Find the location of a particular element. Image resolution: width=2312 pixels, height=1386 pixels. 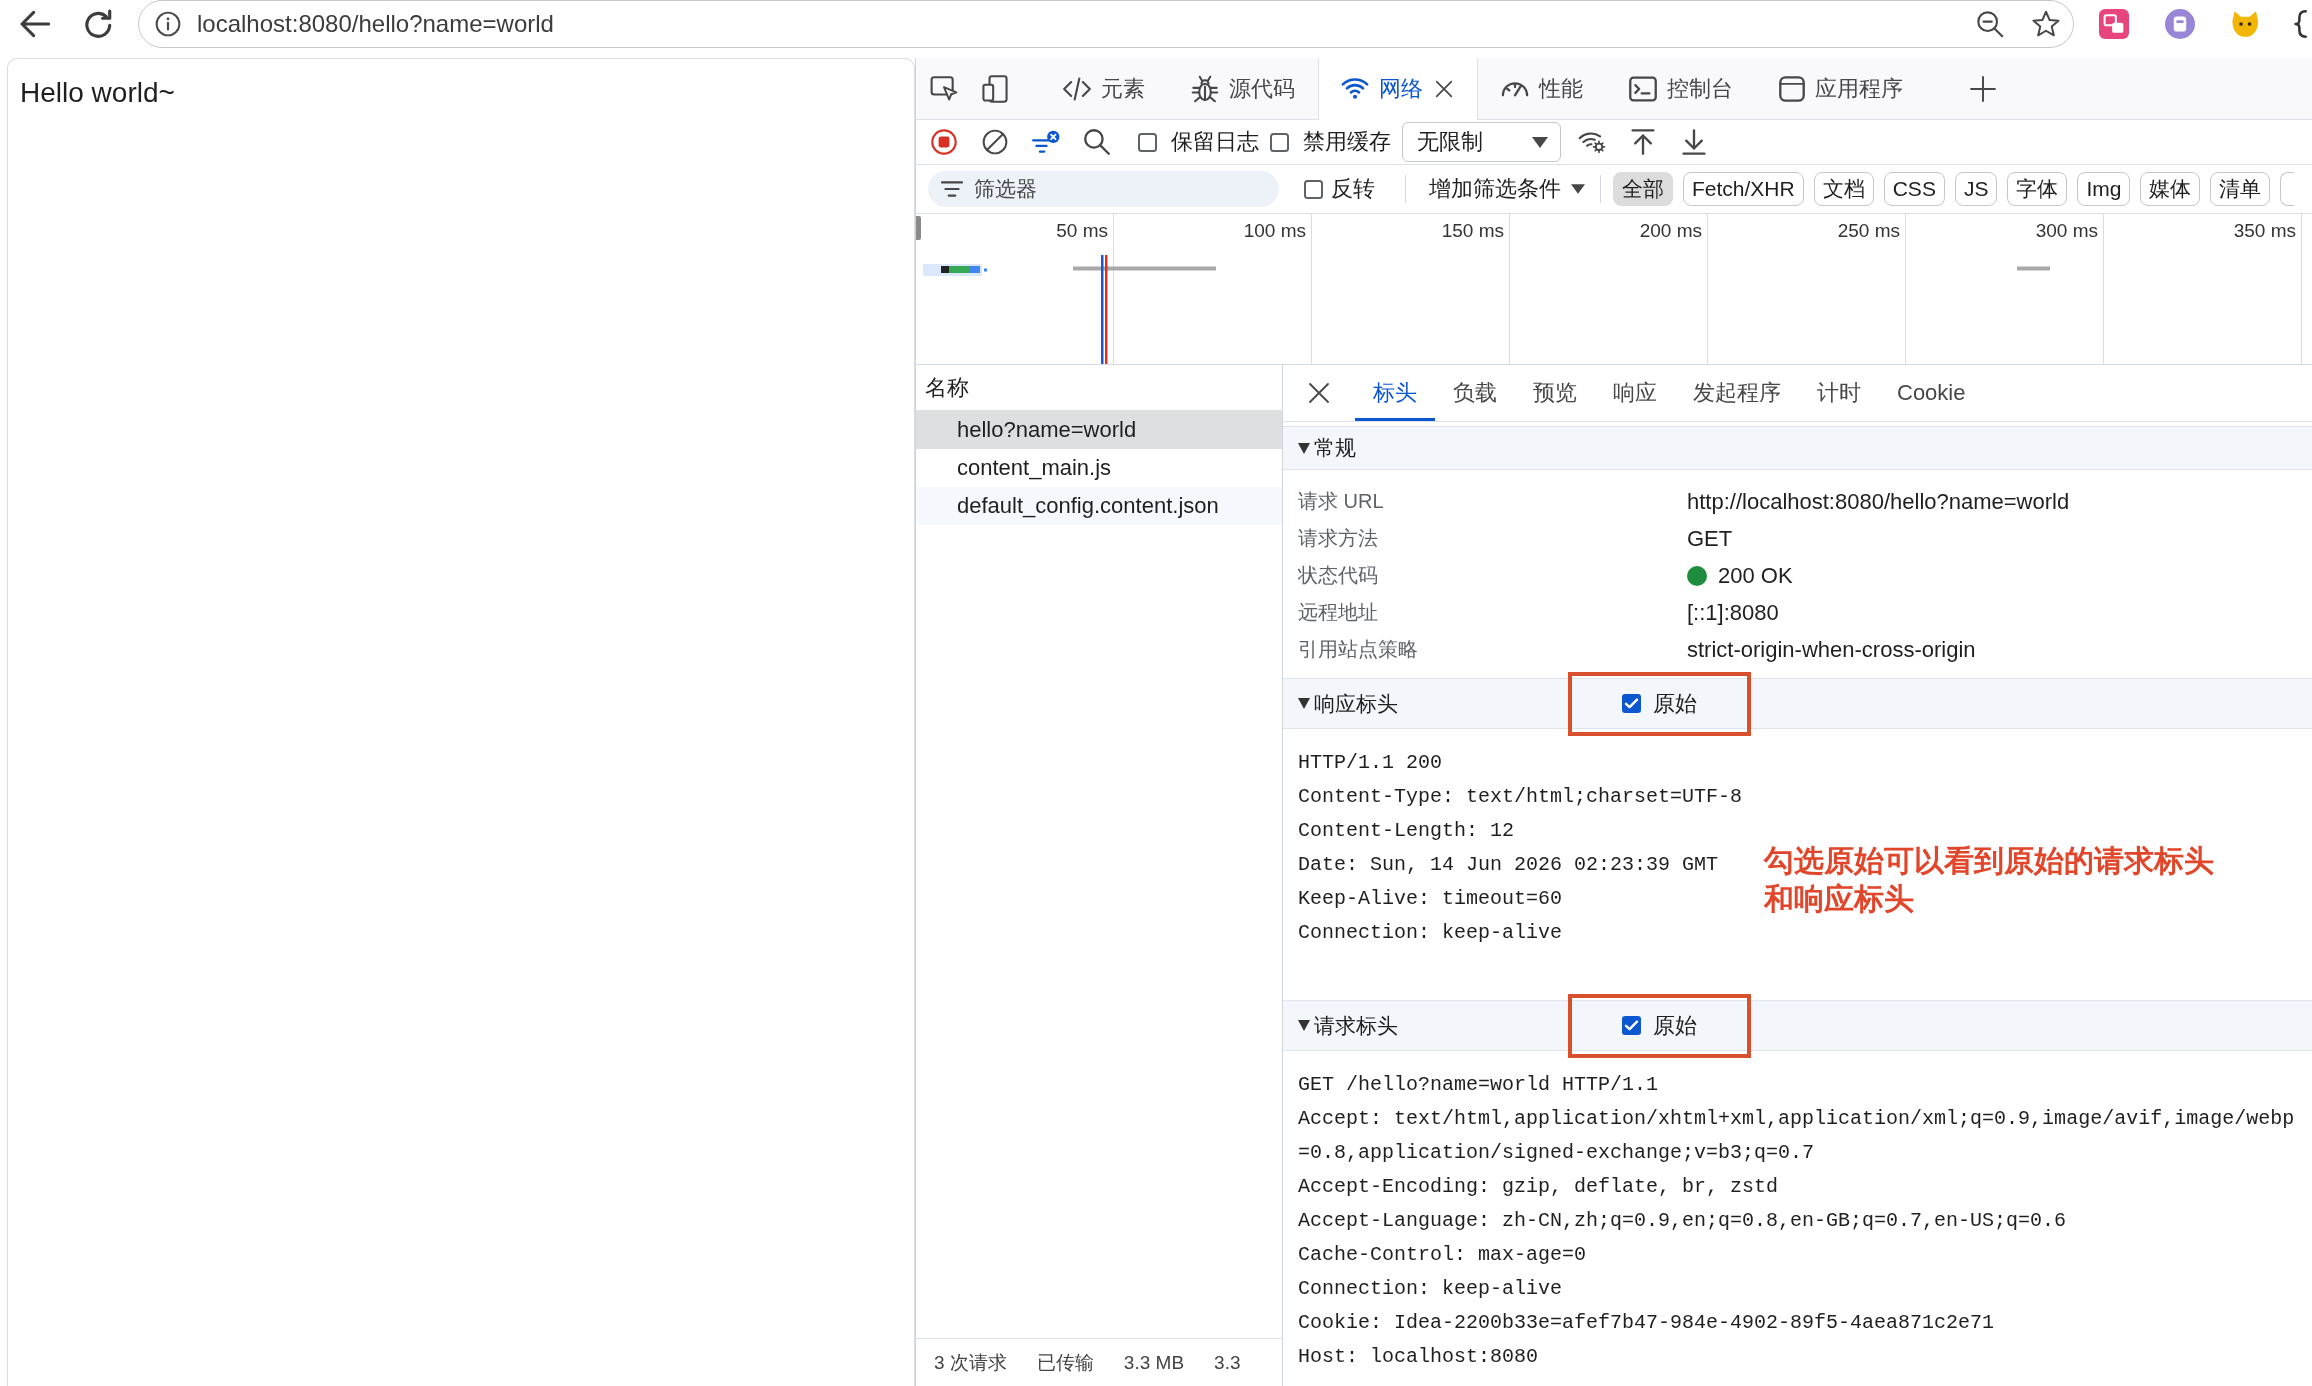

raw-header-line: Date: Sun, 14 Jun 2026 02:23:39 GMT is located at coordinates (1509, 865).